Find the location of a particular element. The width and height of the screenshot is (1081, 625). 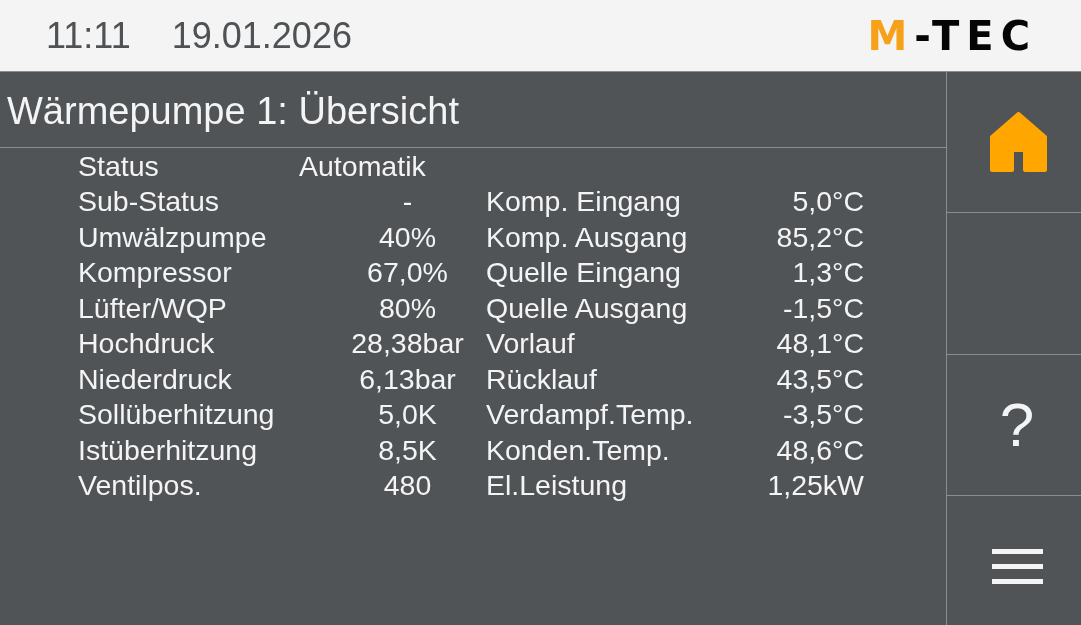

date-text: 19.01.2026 is located at coordinates (261, 35).